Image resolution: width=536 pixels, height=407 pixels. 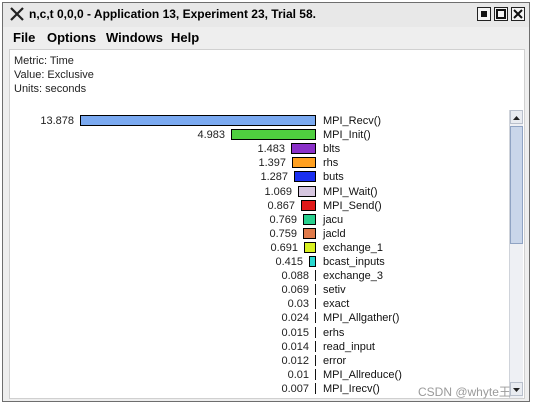 I want to click on bar-label: MPI_Allgather(), so click(x=361, y=318).